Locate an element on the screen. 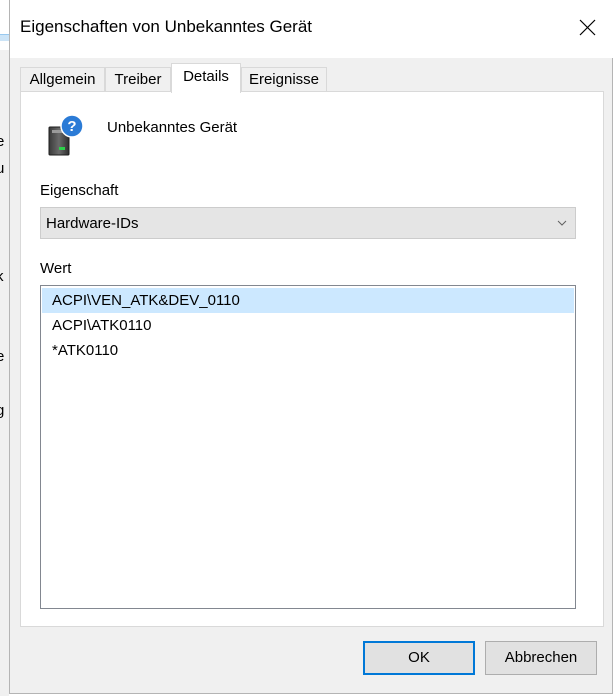 The width and height of the screenshot is (615, 696). list-item: *ATK0110 is located at coordinates (308, 350).